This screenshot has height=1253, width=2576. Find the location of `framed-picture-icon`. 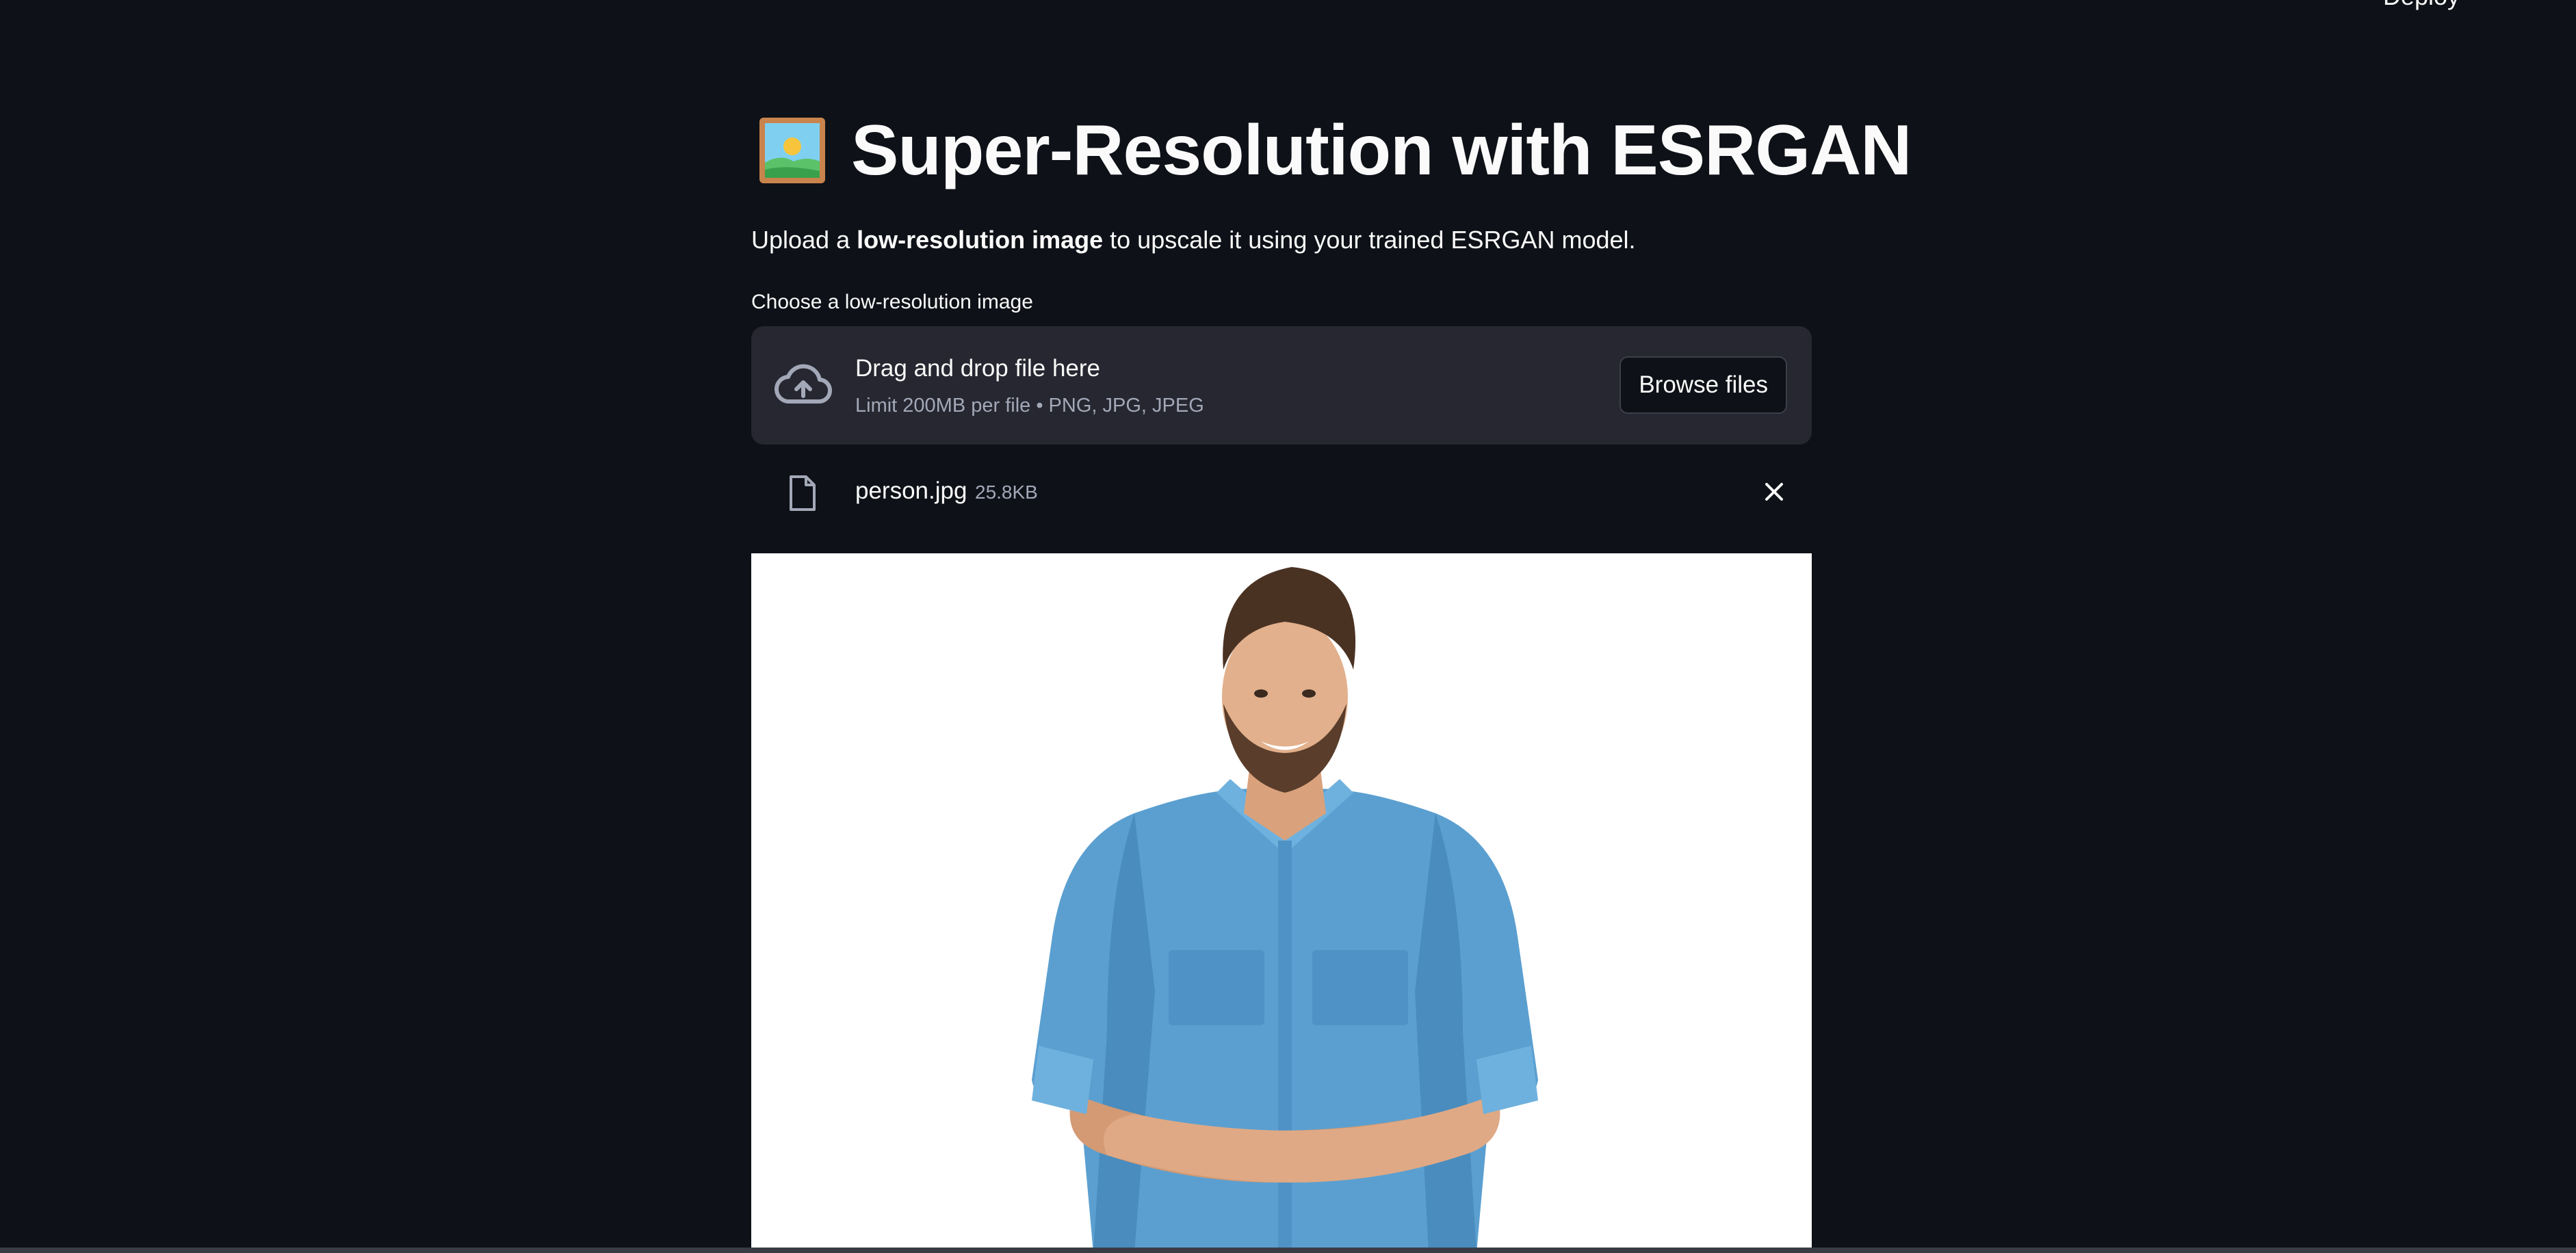

framed-picture-icon is located at coordinates (792, 150).